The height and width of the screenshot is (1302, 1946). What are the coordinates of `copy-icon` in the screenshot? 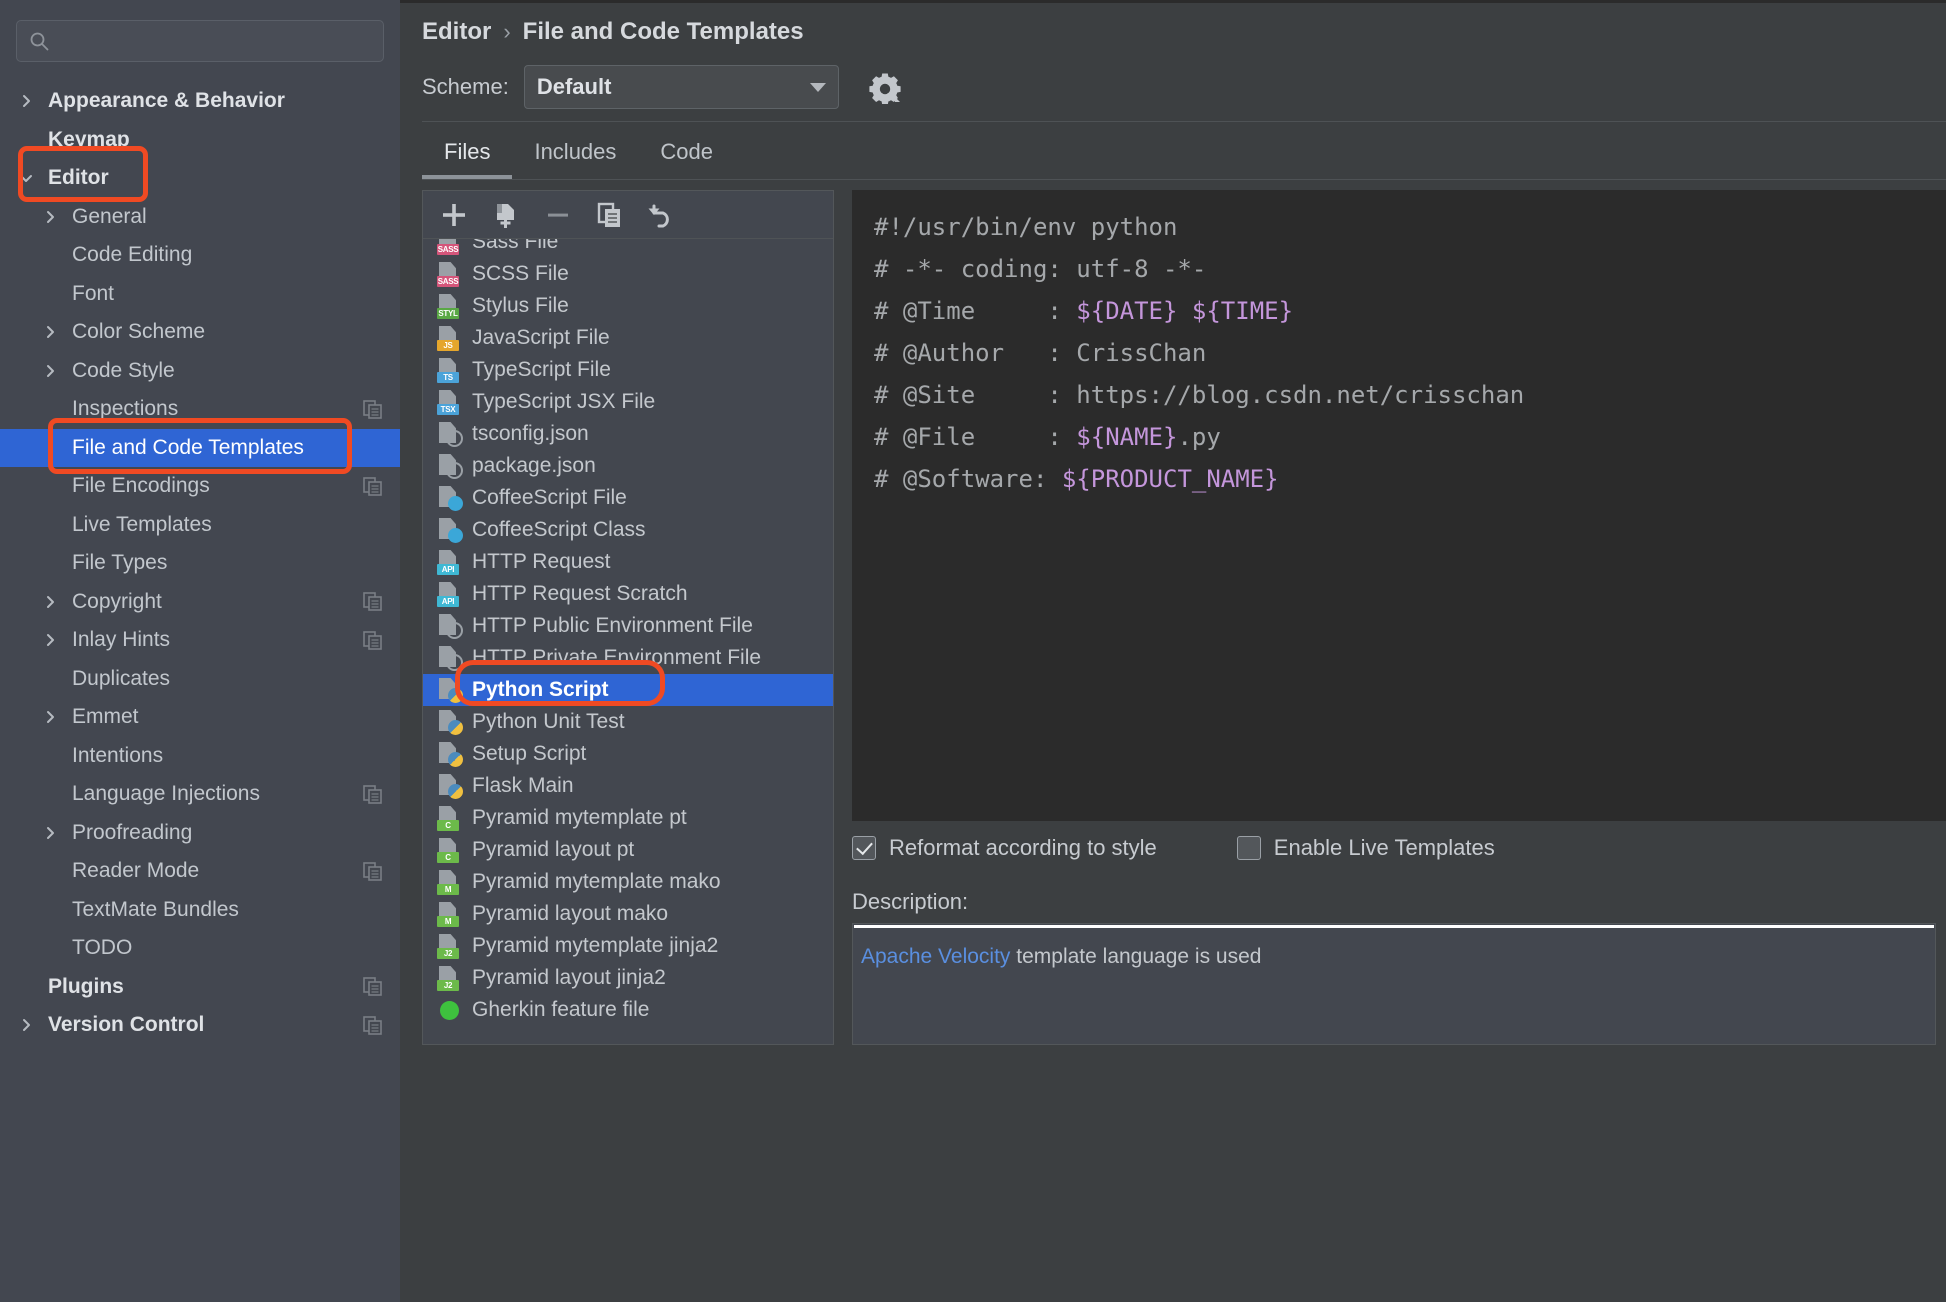 It's located at (610, 215).